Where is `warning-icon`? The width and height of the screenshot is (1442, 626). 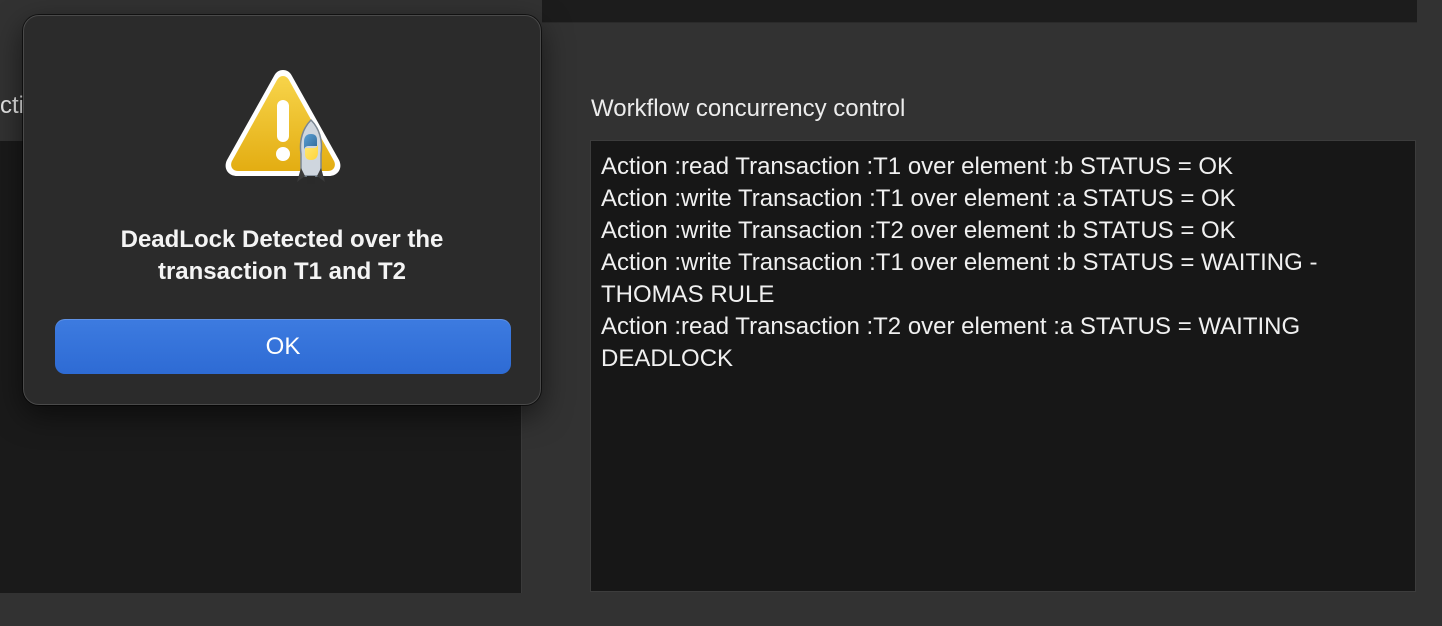 warning-icon is located at coordinates (283, 126).